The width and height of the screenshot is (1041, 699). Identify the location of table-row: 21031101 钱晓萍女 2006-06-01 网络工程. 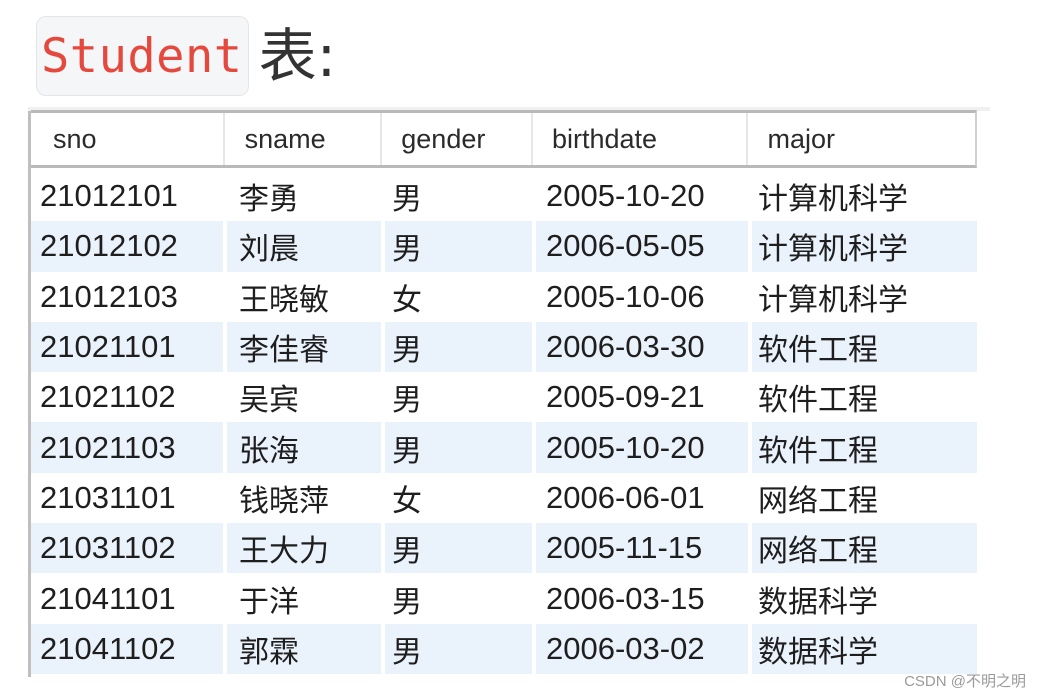
(504, 498).